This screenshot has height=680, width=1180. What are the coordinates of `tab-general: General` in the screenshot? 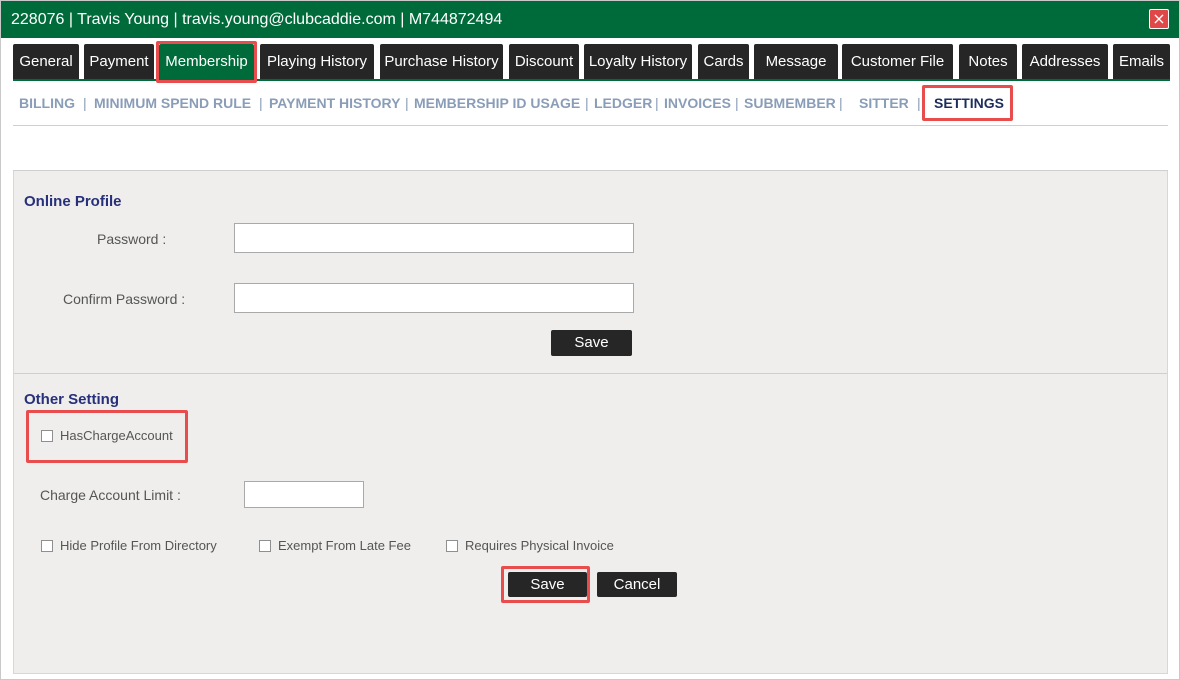 It's located at (46, 62).